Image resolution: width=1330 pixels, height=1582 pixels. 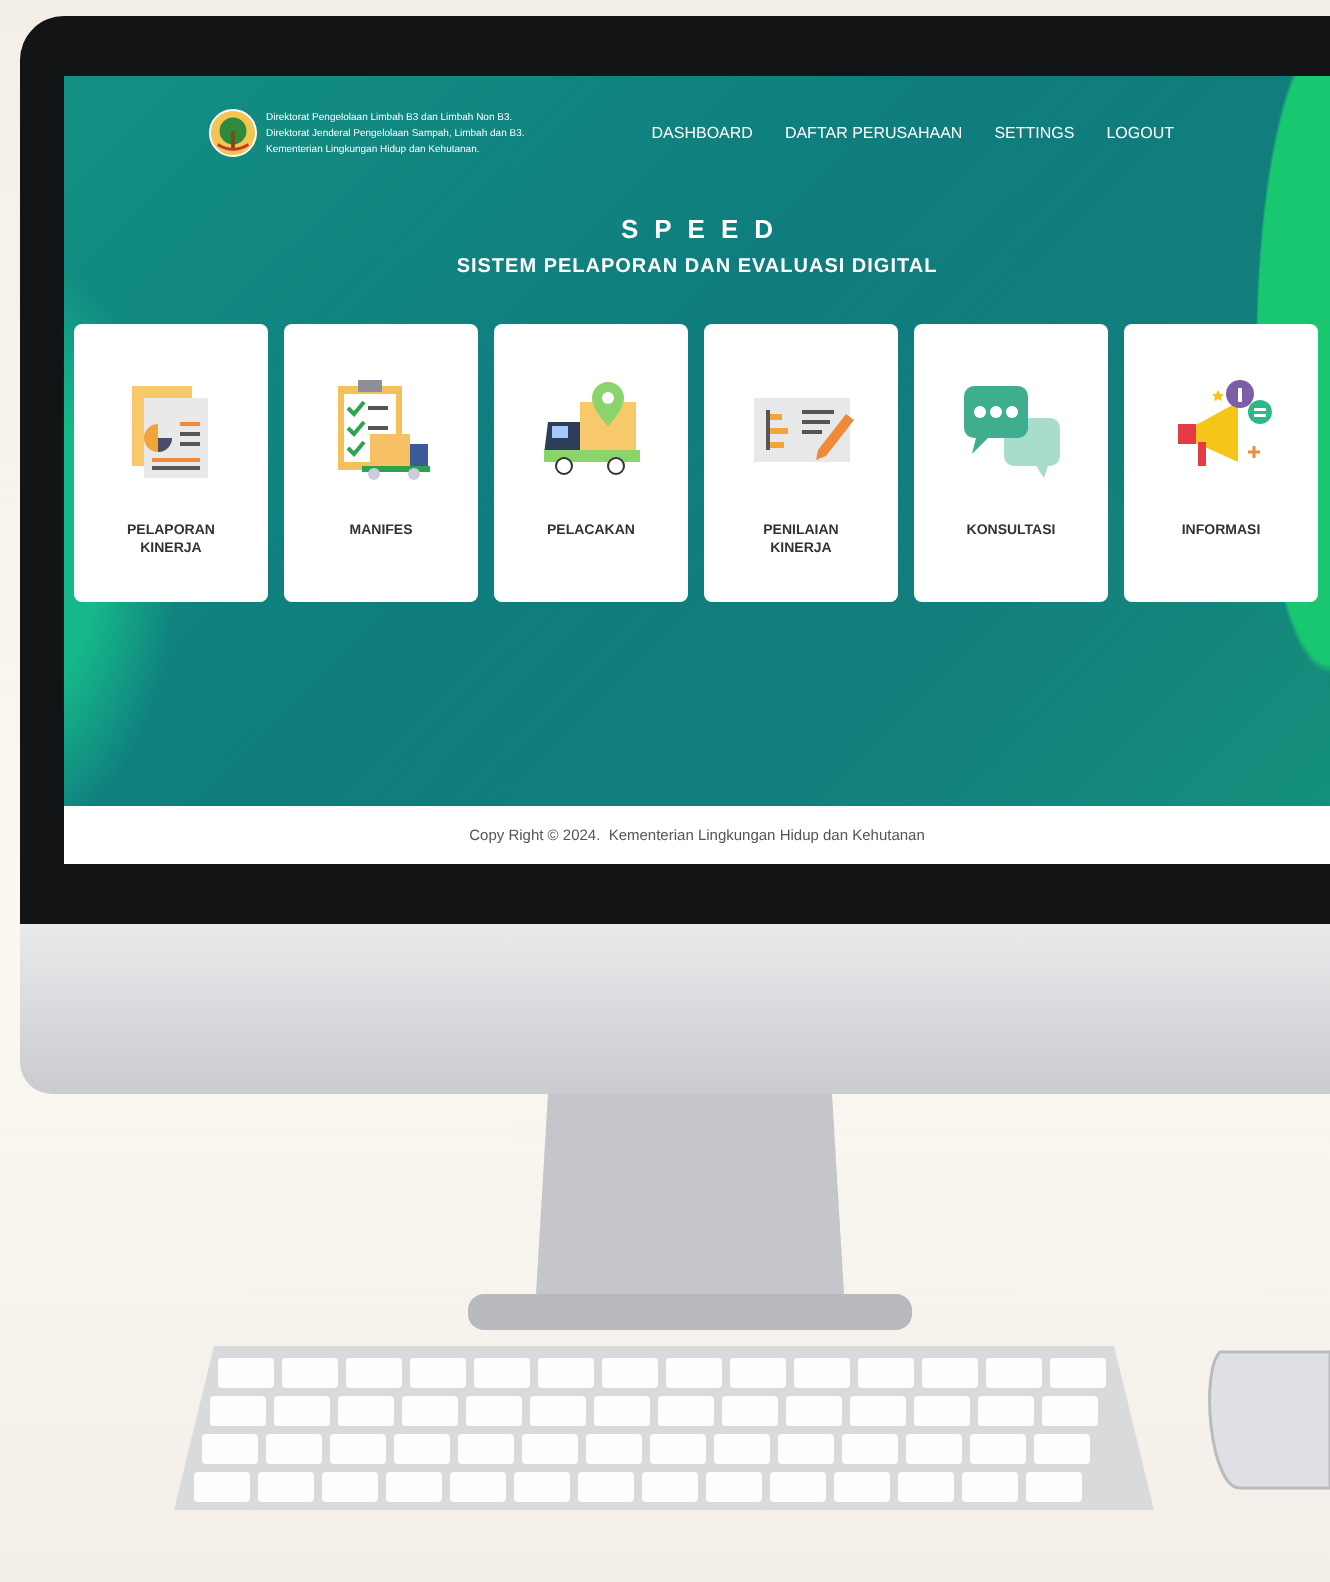 I want to click on app-title: SPEED, so click(x=704, y=229).